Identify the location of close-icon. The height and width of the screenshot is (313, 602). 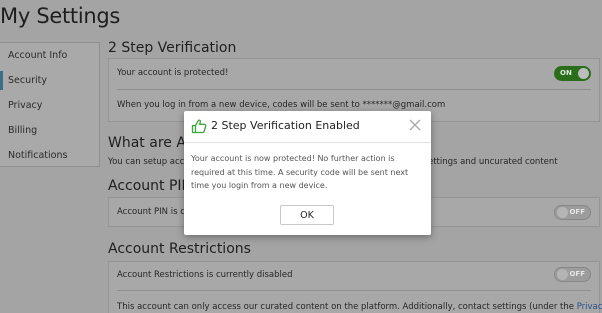
(415, 125).